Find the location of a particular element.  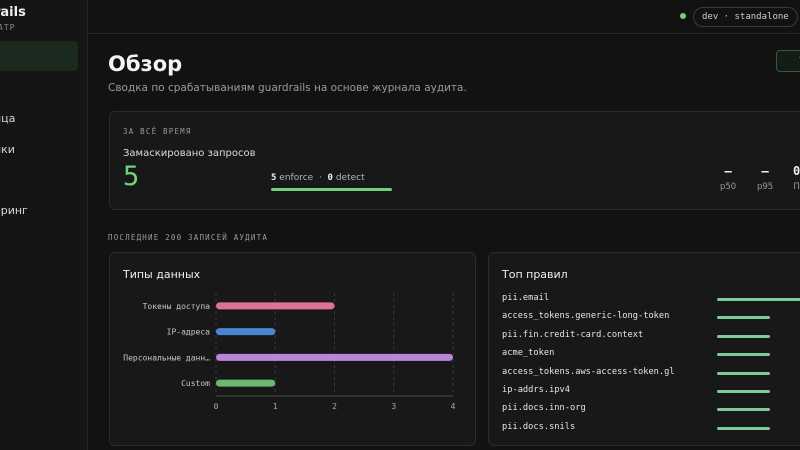

stat-p50-value: — is located at coordinates (728, 171).